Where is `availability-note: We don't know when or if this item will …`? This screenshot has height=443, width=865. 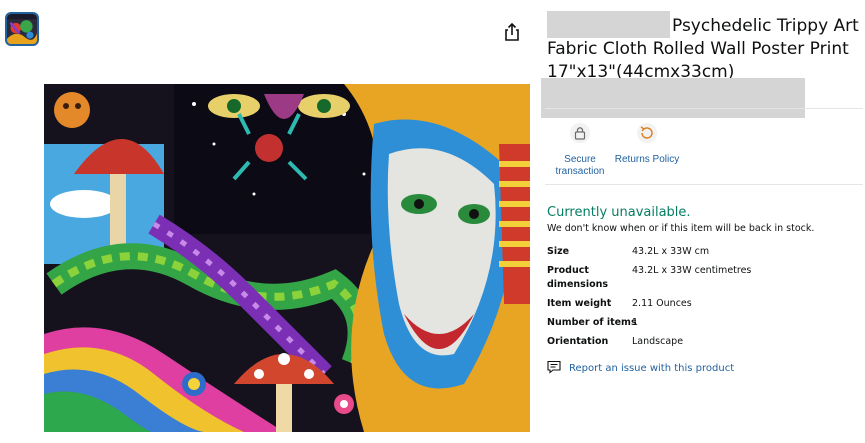
availability-note: We don't know when or if this item will … is located at coordinates (681, 228).